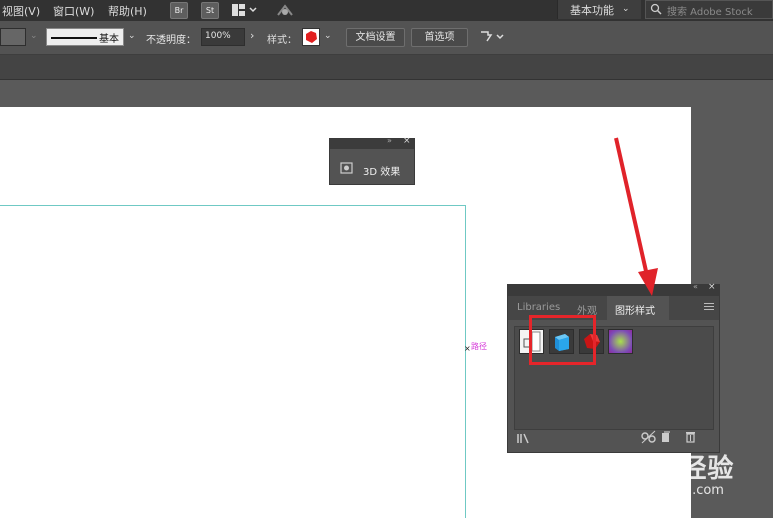 The image size is (773, 518). Describe the element at coordinates (636, 216) in the screenshot. I see `red-arrow-annotation` at that location.